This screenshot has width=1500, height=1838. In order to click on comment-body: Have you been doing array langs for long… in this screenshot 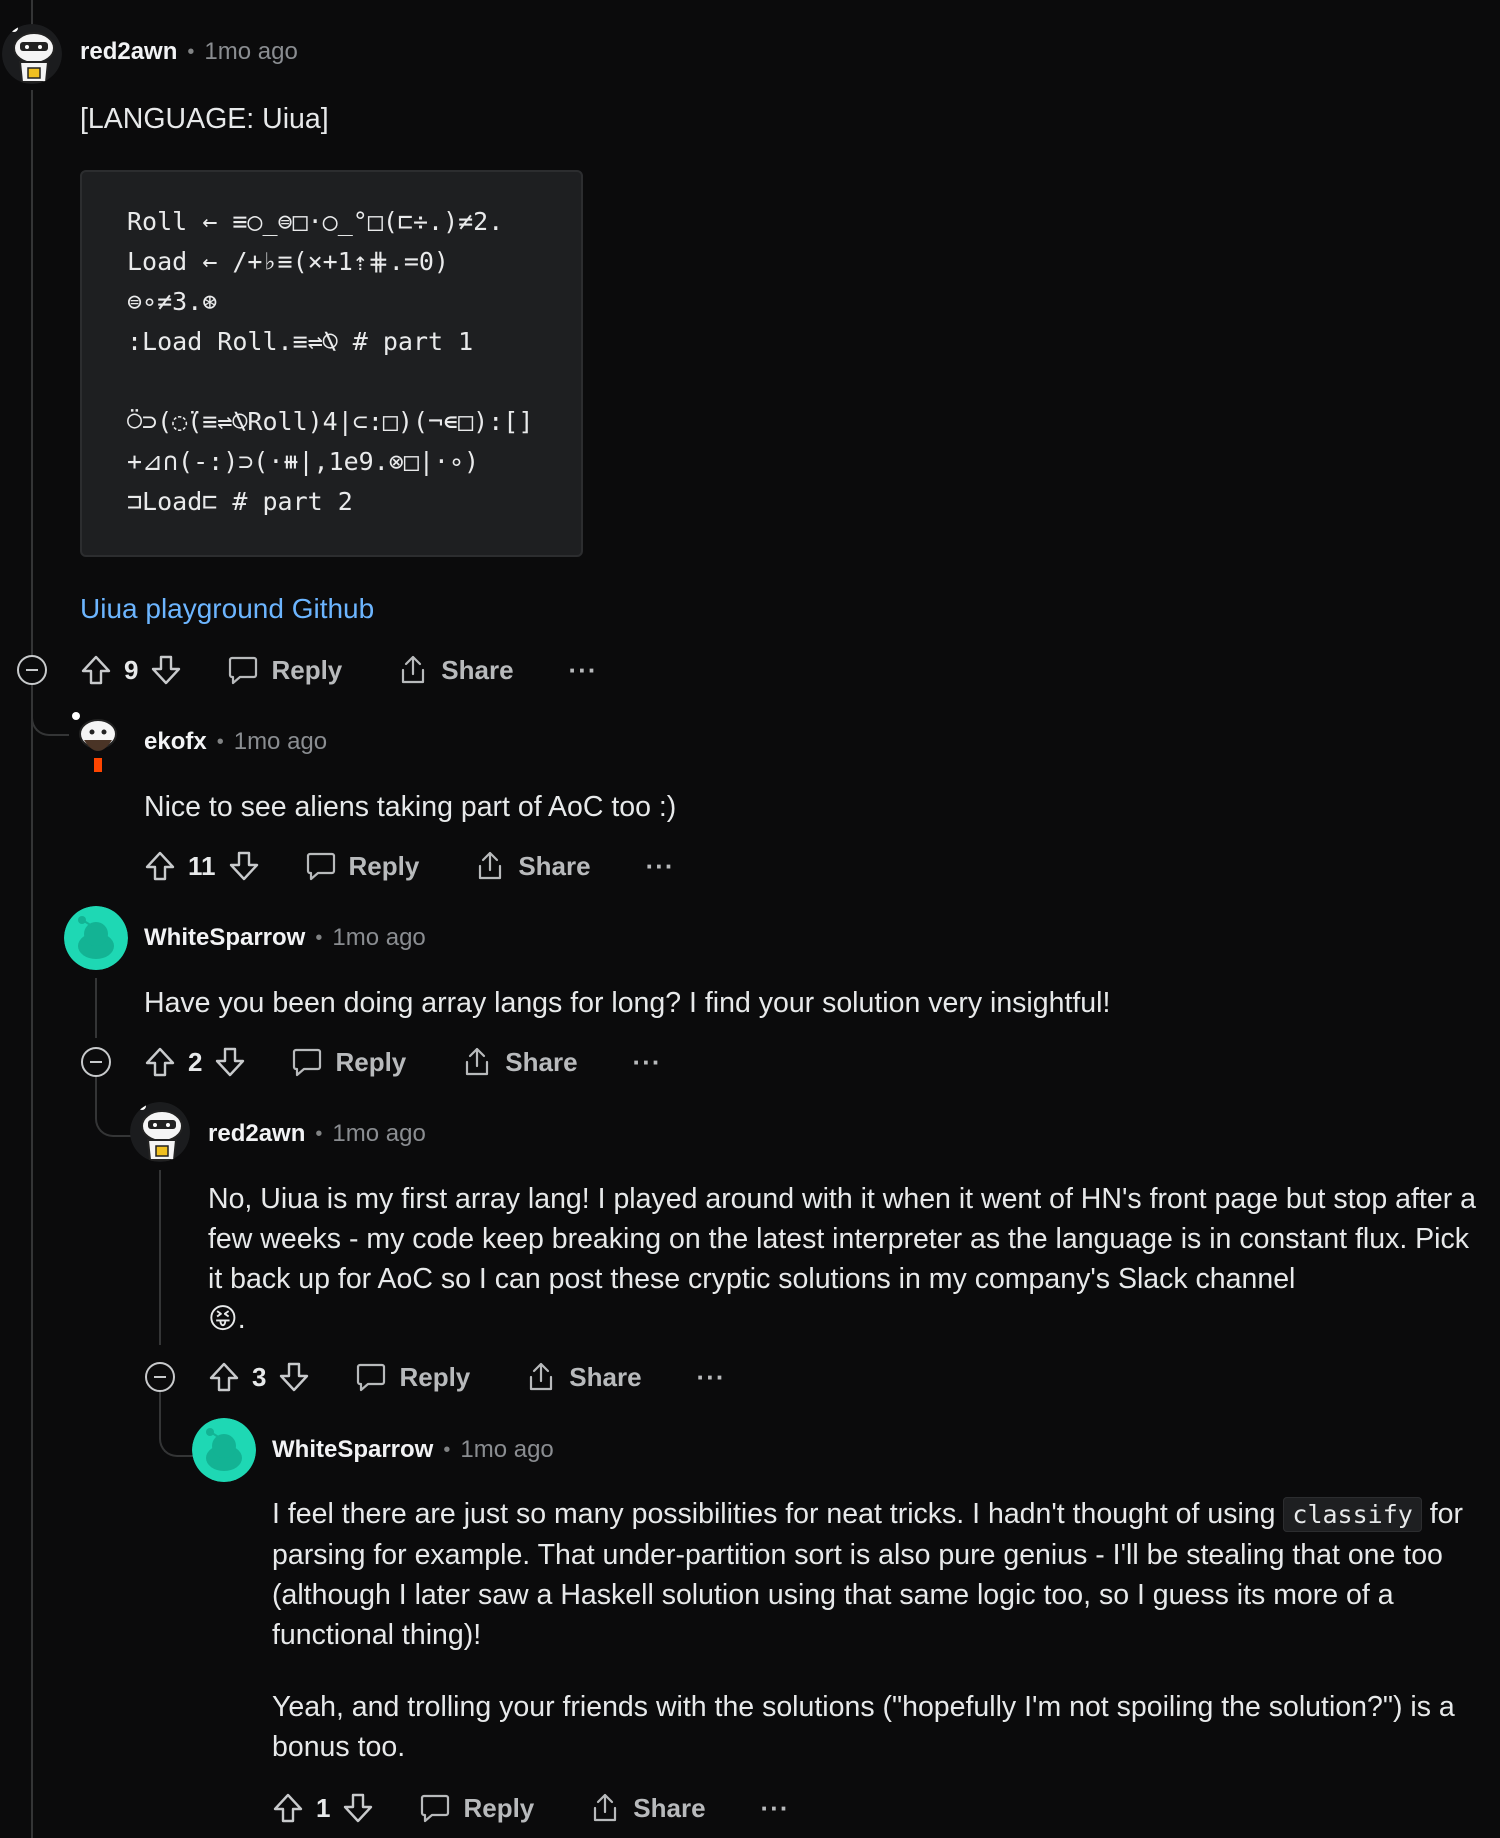, I will do `click(627, 1003)`.